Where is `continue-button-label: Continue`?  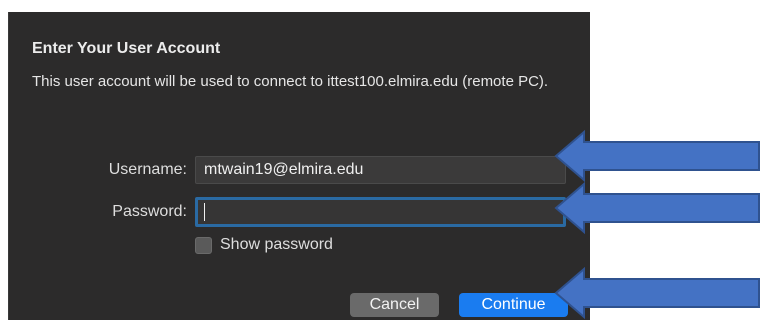
continue-button-label: Continue is located at coordinates (513, 304).